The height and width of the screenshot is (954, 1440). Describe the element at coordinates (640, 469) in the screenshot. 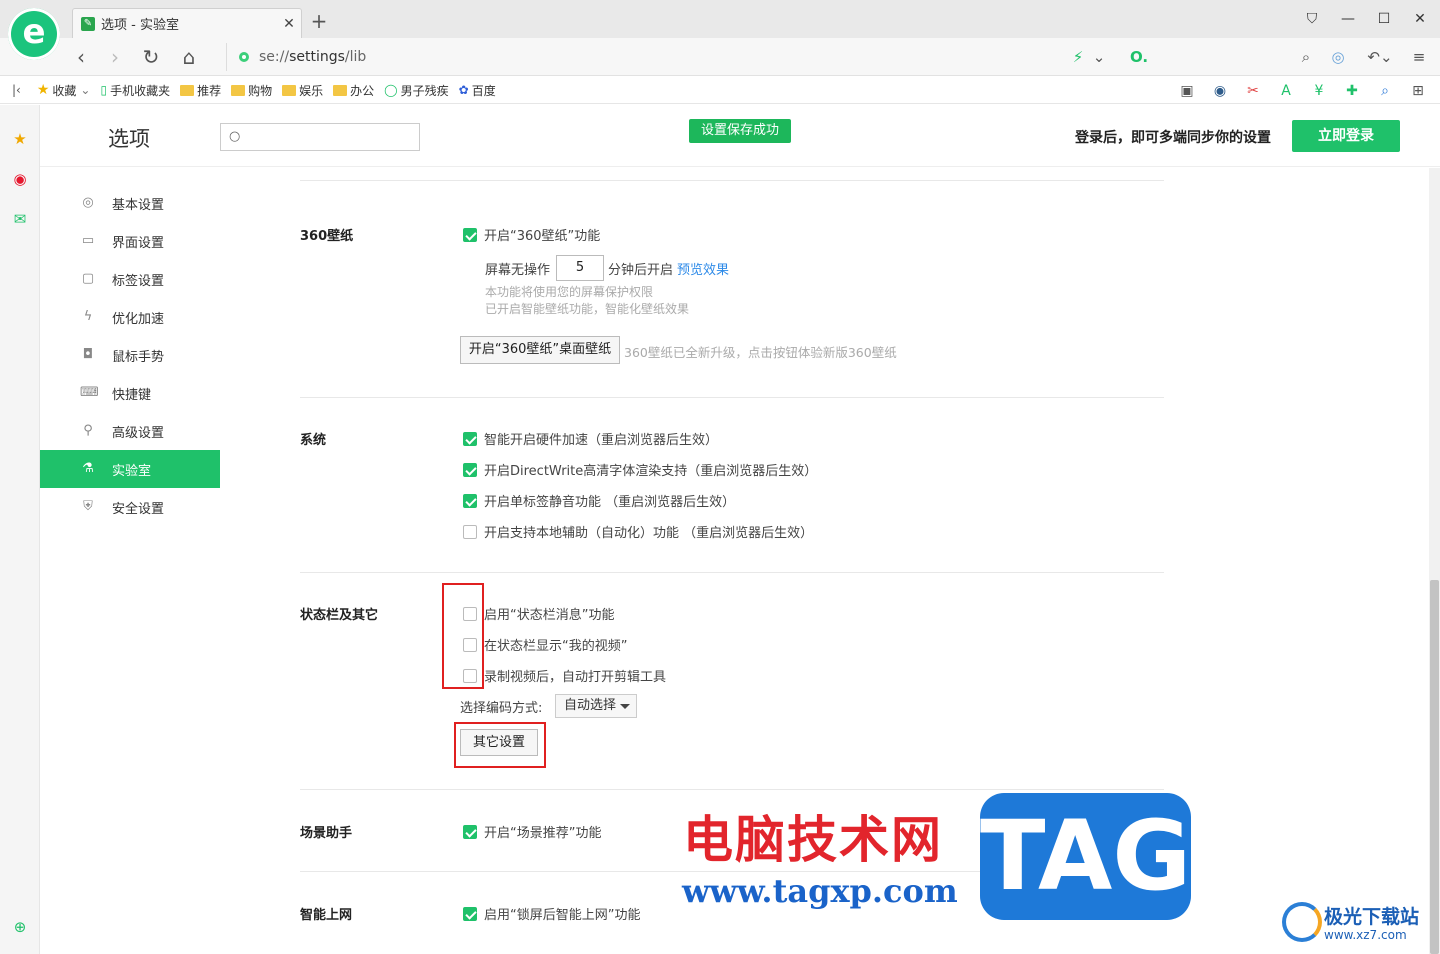

I see `system-option: 开启DirectWrite高清字体渲染支持（重启浏览器后生效）` at that location.